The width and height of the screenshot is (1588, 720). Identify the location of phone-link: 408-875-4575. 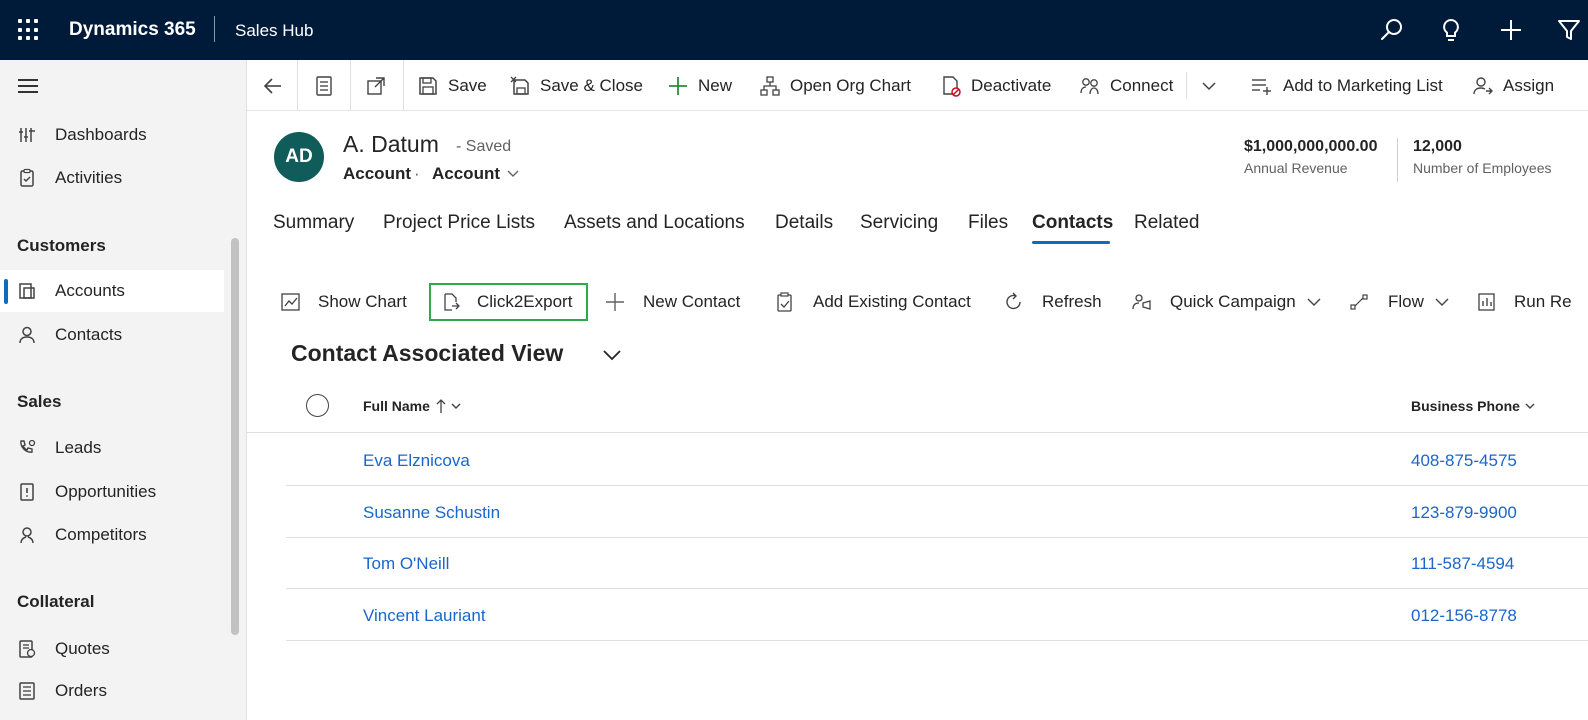
(1464, 461).